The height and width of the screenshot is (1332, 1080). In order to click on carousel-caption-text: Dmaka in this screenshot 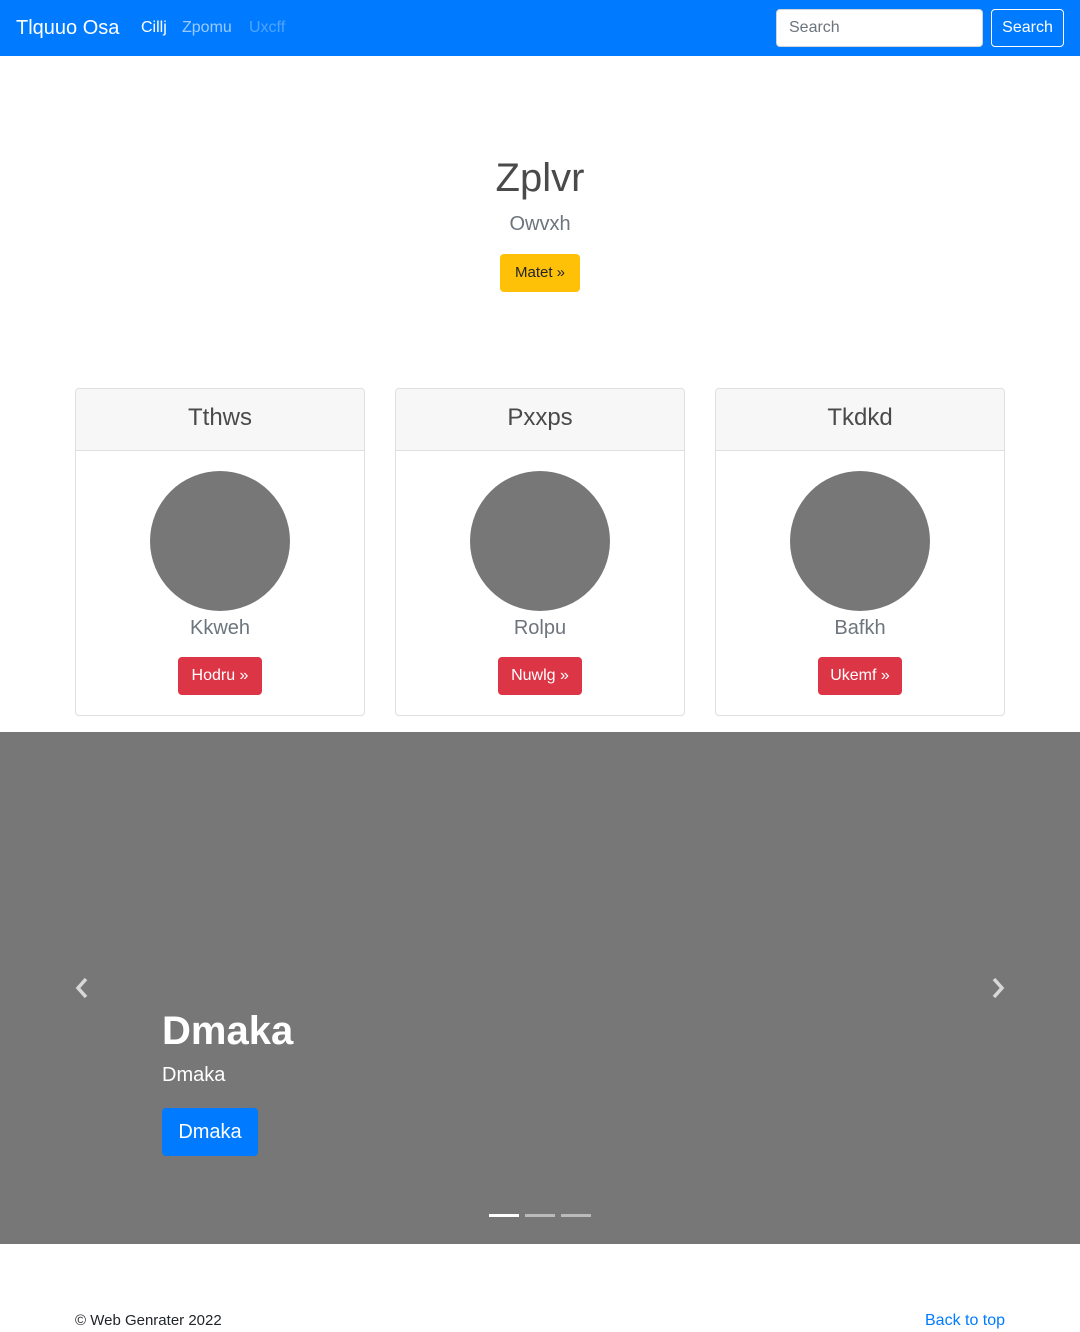, I will do `click(194, 1075)`.